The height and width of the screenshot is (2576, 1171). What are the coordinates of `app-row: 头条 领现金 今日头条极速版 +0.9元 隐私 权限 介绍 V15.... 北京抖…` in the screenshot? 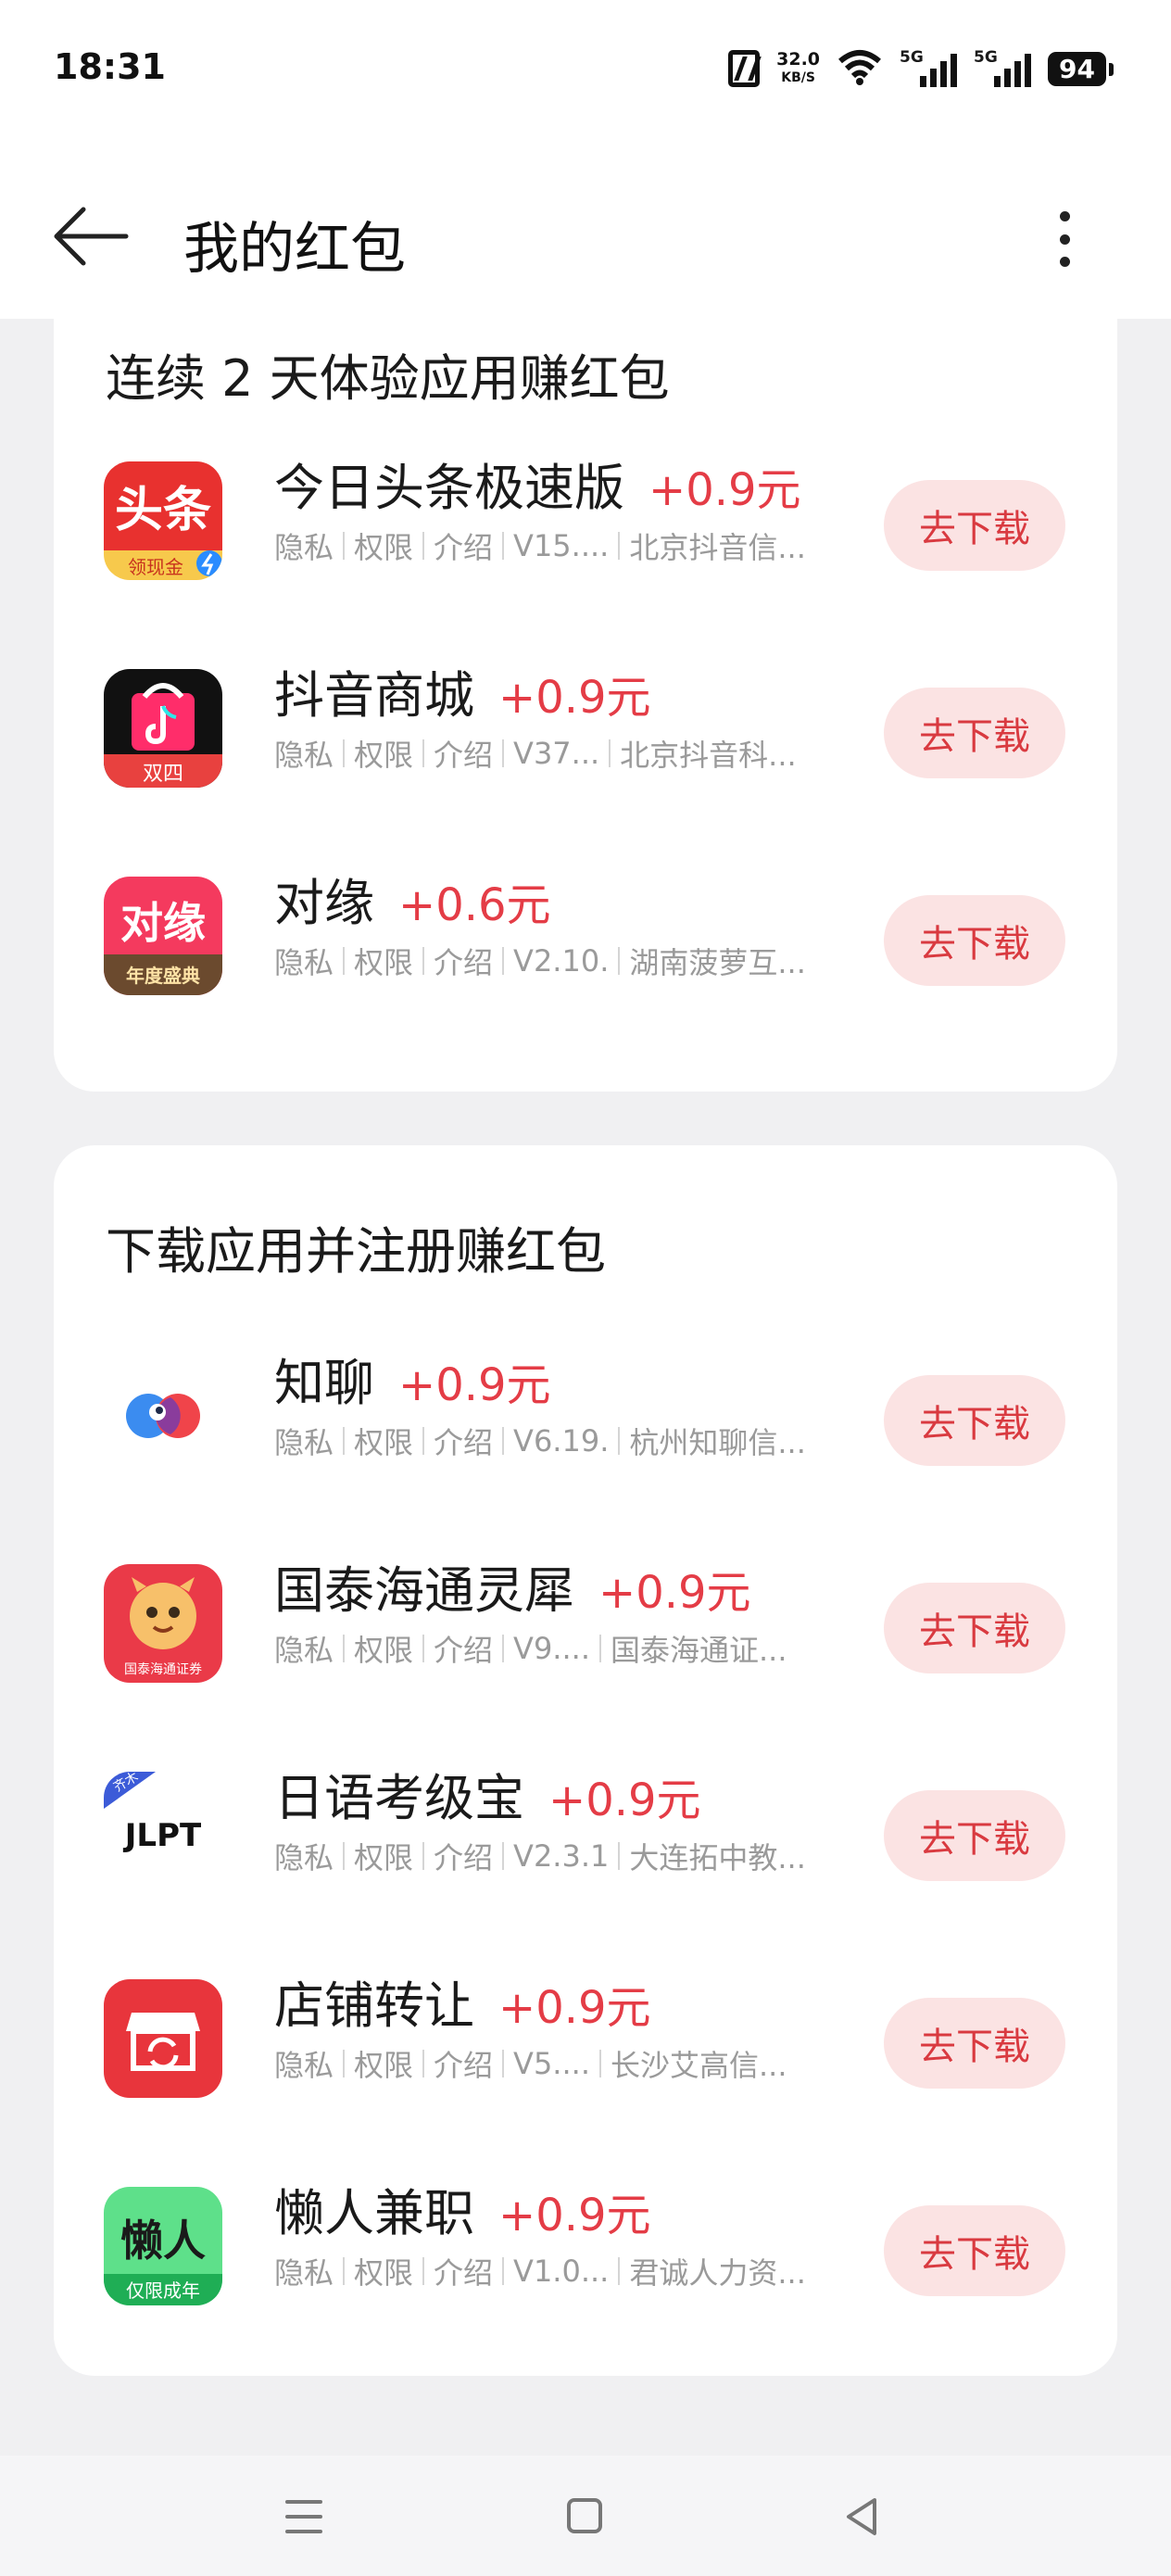 It's located at (585, 507).